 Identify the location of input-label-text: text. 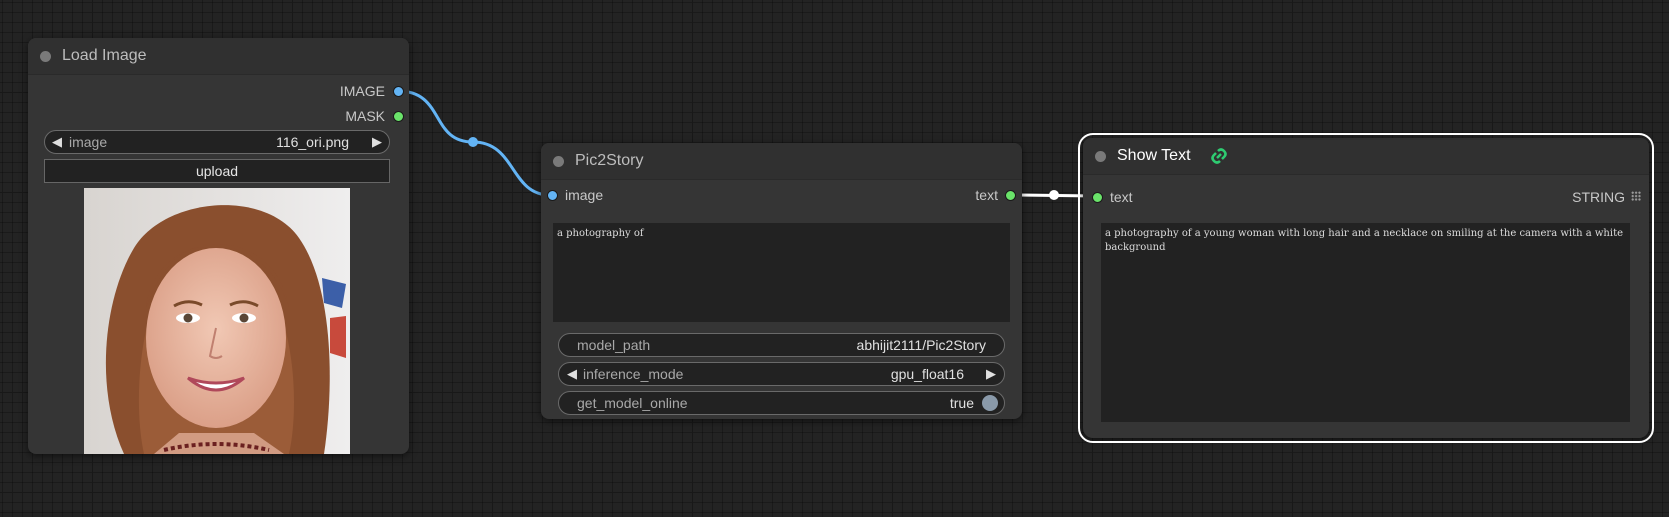
(1121, 197).